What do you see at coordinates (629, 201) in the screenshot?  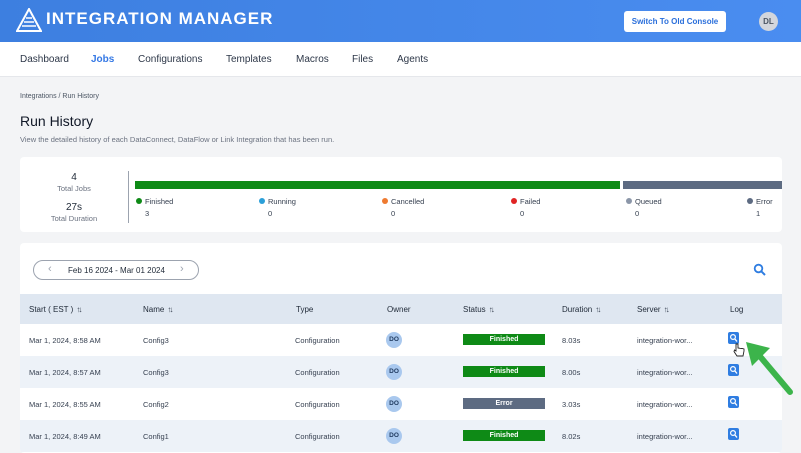 I see `queued-dot-icon` at bounding box center [629, 201].